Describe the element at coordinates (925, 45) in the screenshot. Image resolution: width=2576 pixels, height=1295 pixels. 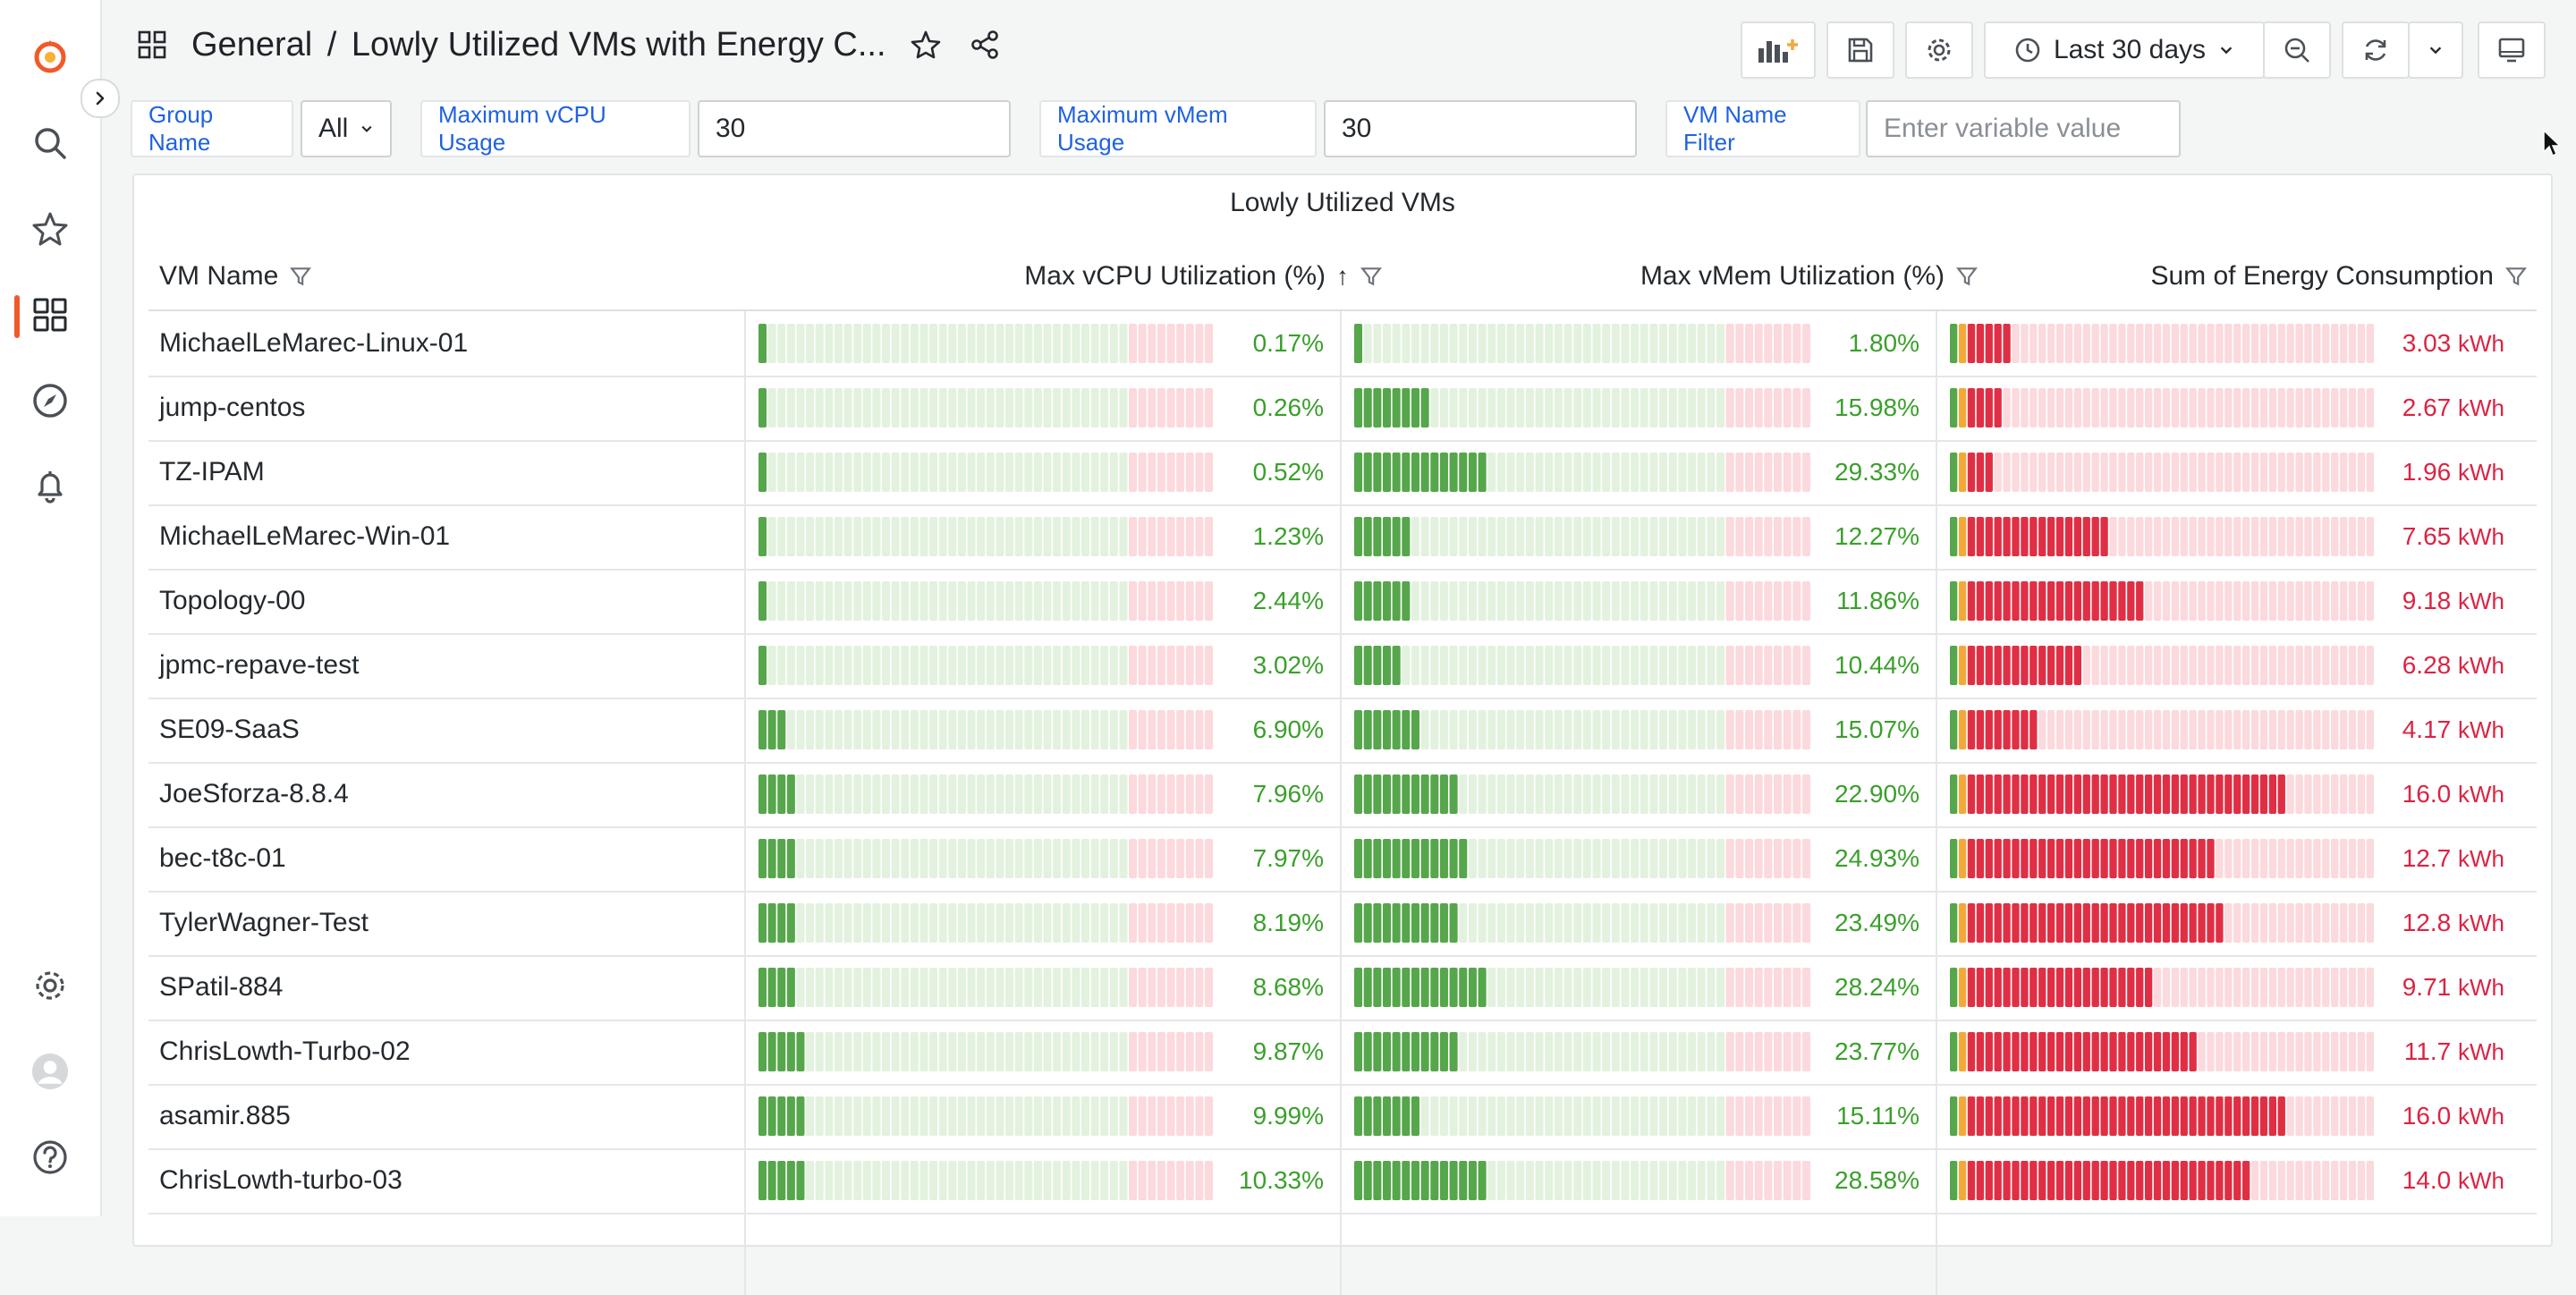
I see `star-outline-icon` at that location.